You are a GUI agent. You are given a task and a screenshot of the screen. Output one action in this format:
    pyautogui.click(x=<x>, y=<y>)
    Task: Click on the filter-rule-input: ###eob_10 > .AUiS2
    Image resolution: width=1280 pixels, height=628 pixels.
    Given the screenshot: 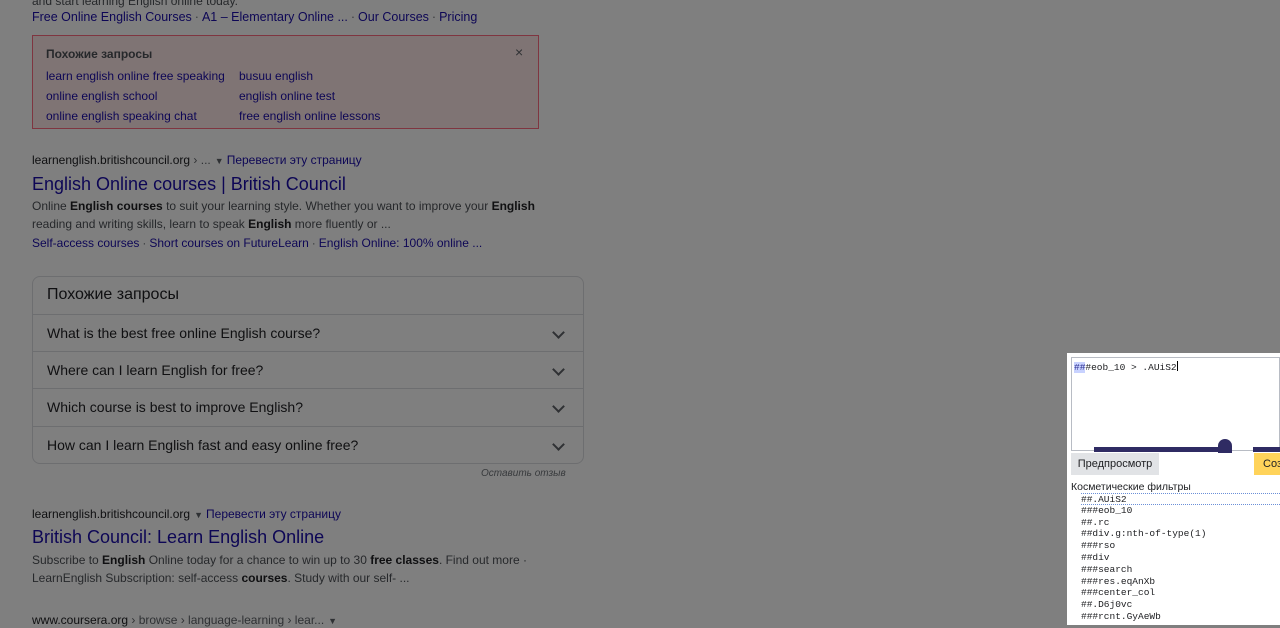 What is the action you would take?
    pyautogui.click(x=1175, y=405)
    